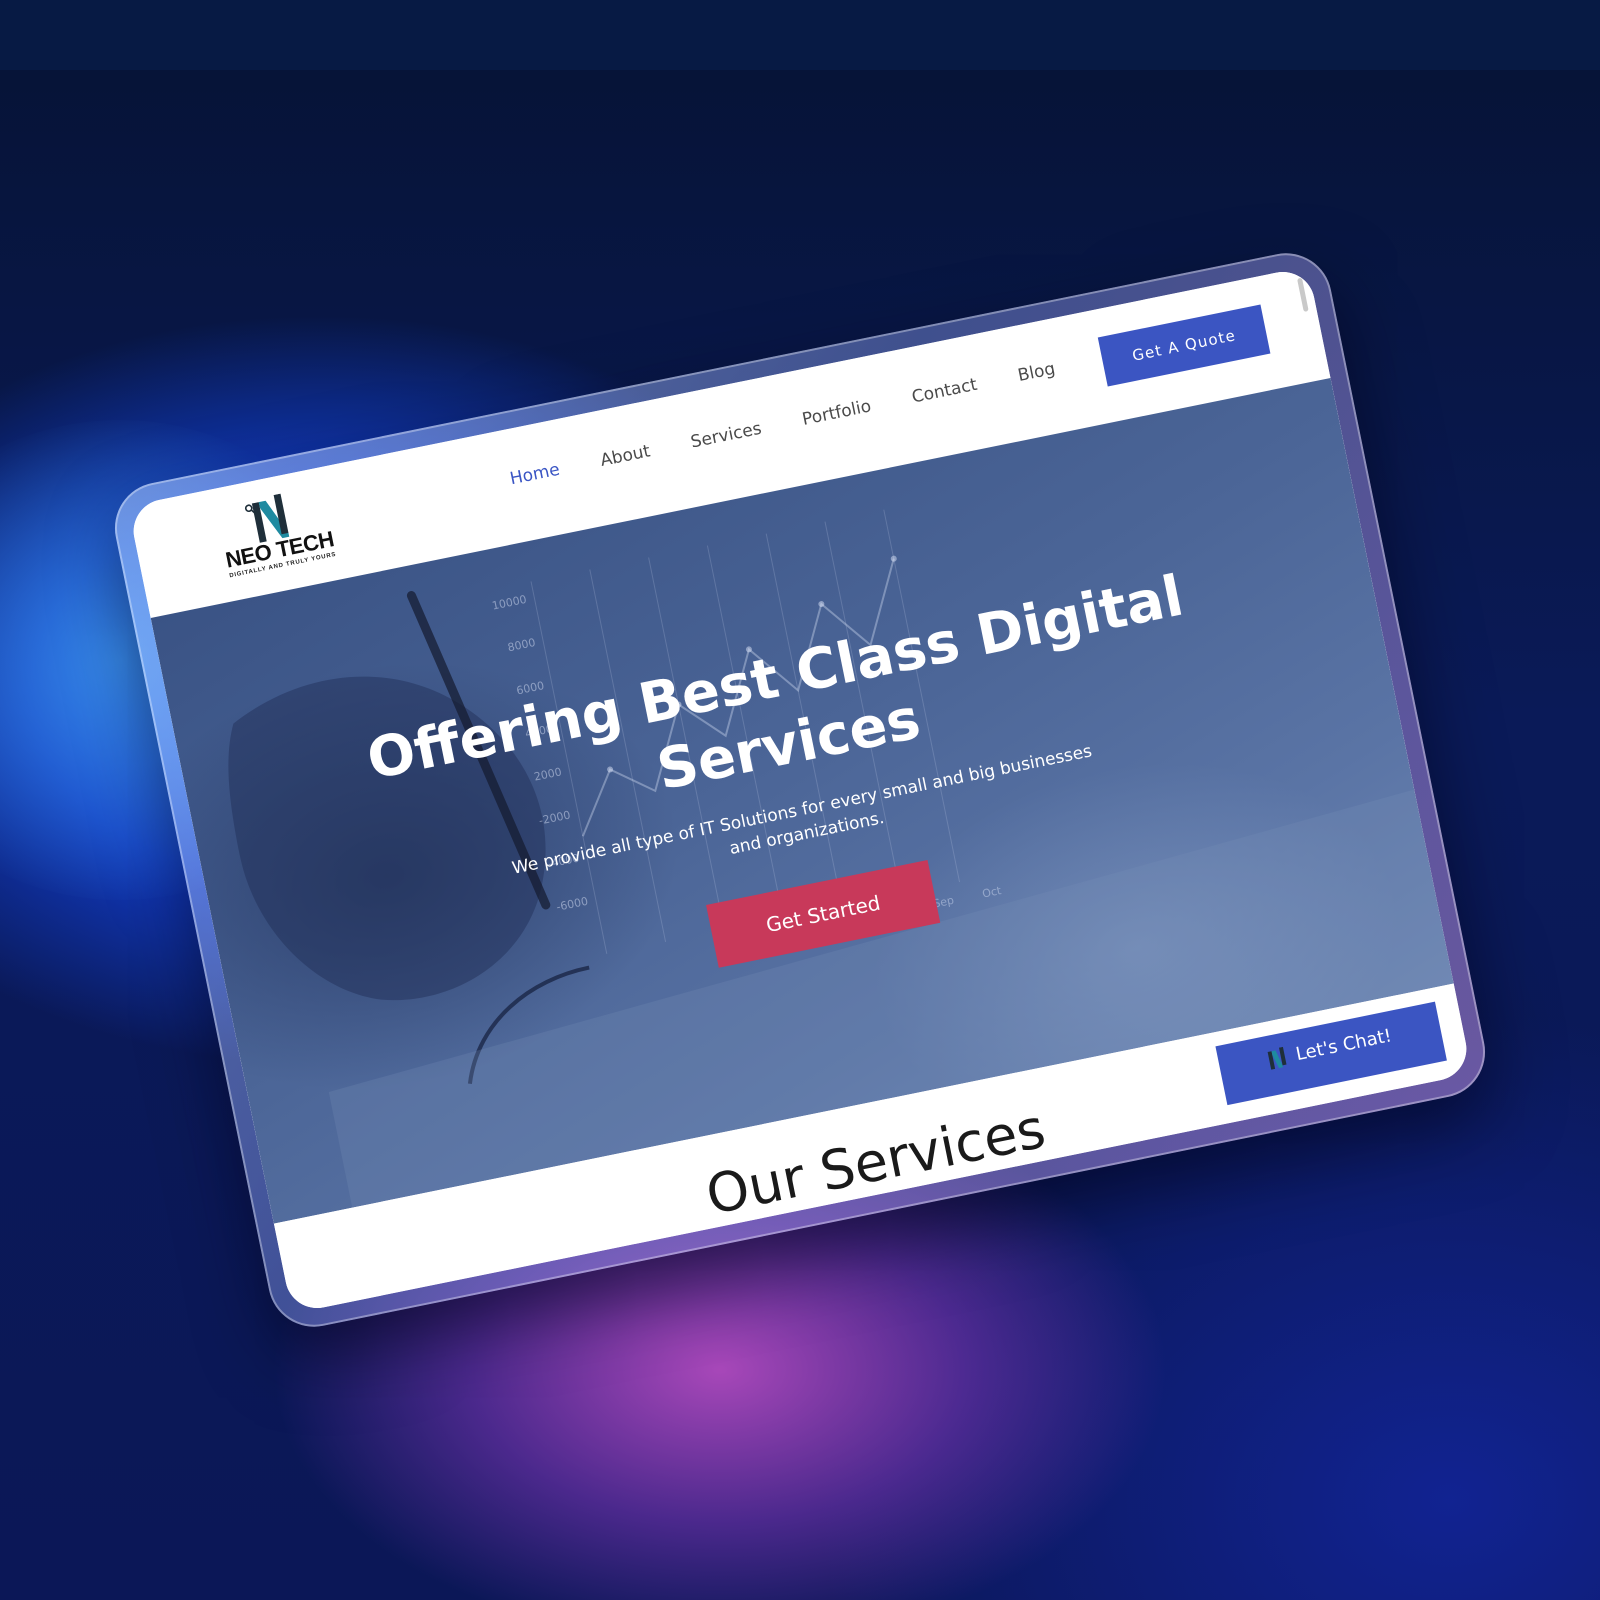 Image resolution: width=1600 pixels, height=1600 pixels. Describe the element at coordinates (509, 603) in the screenshot. I see `chart-tick-label: 10000` at that location.